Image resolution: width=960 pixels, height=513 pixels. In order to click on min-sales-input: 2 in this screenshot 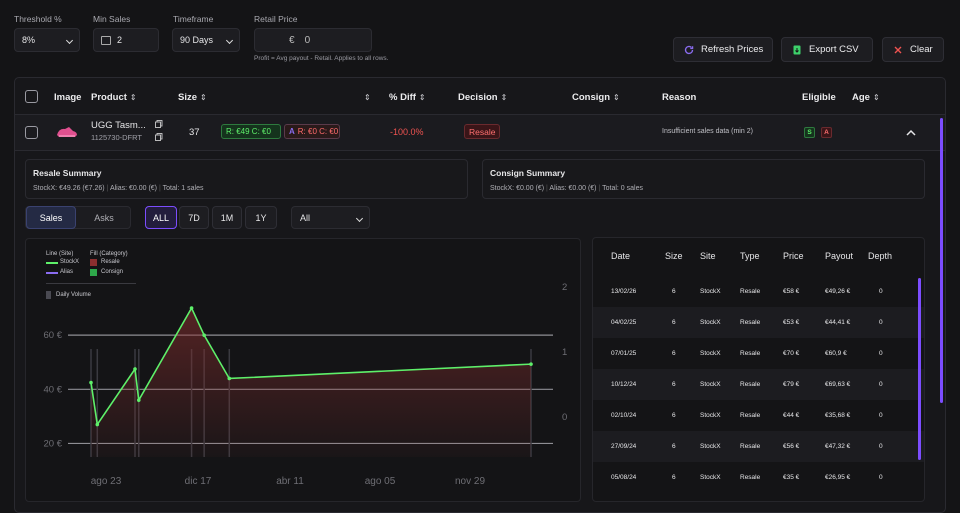, I will do `click(126, 40)`.